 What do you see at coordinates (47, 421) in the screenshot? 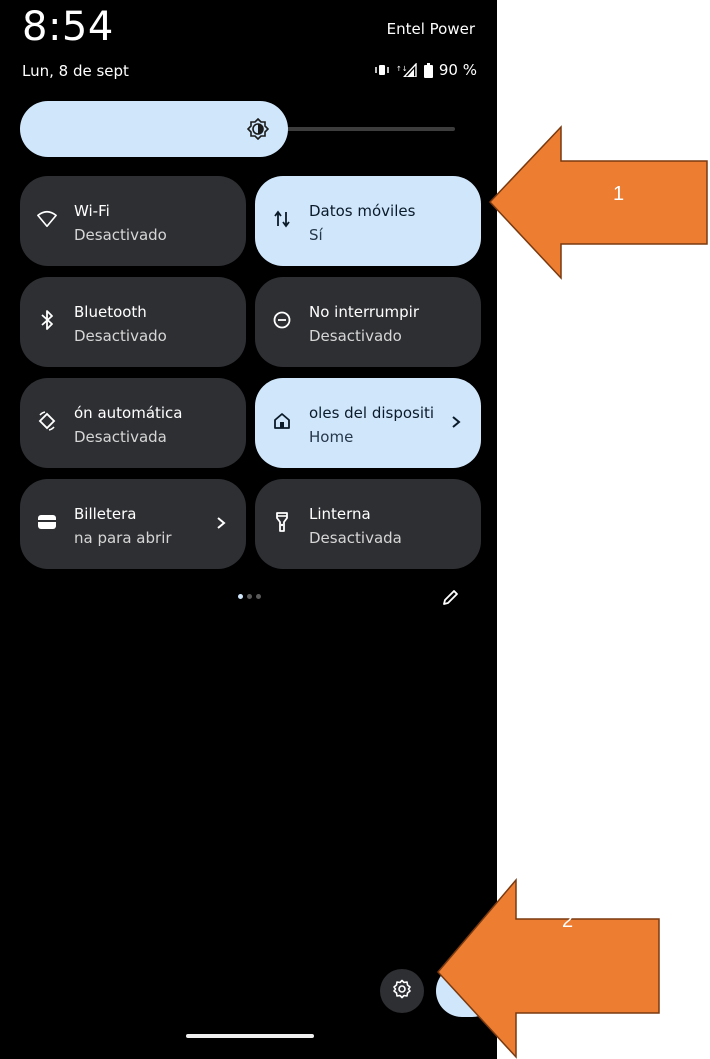
I see `auto-rotate-icon` at bounding box center [47, 421].